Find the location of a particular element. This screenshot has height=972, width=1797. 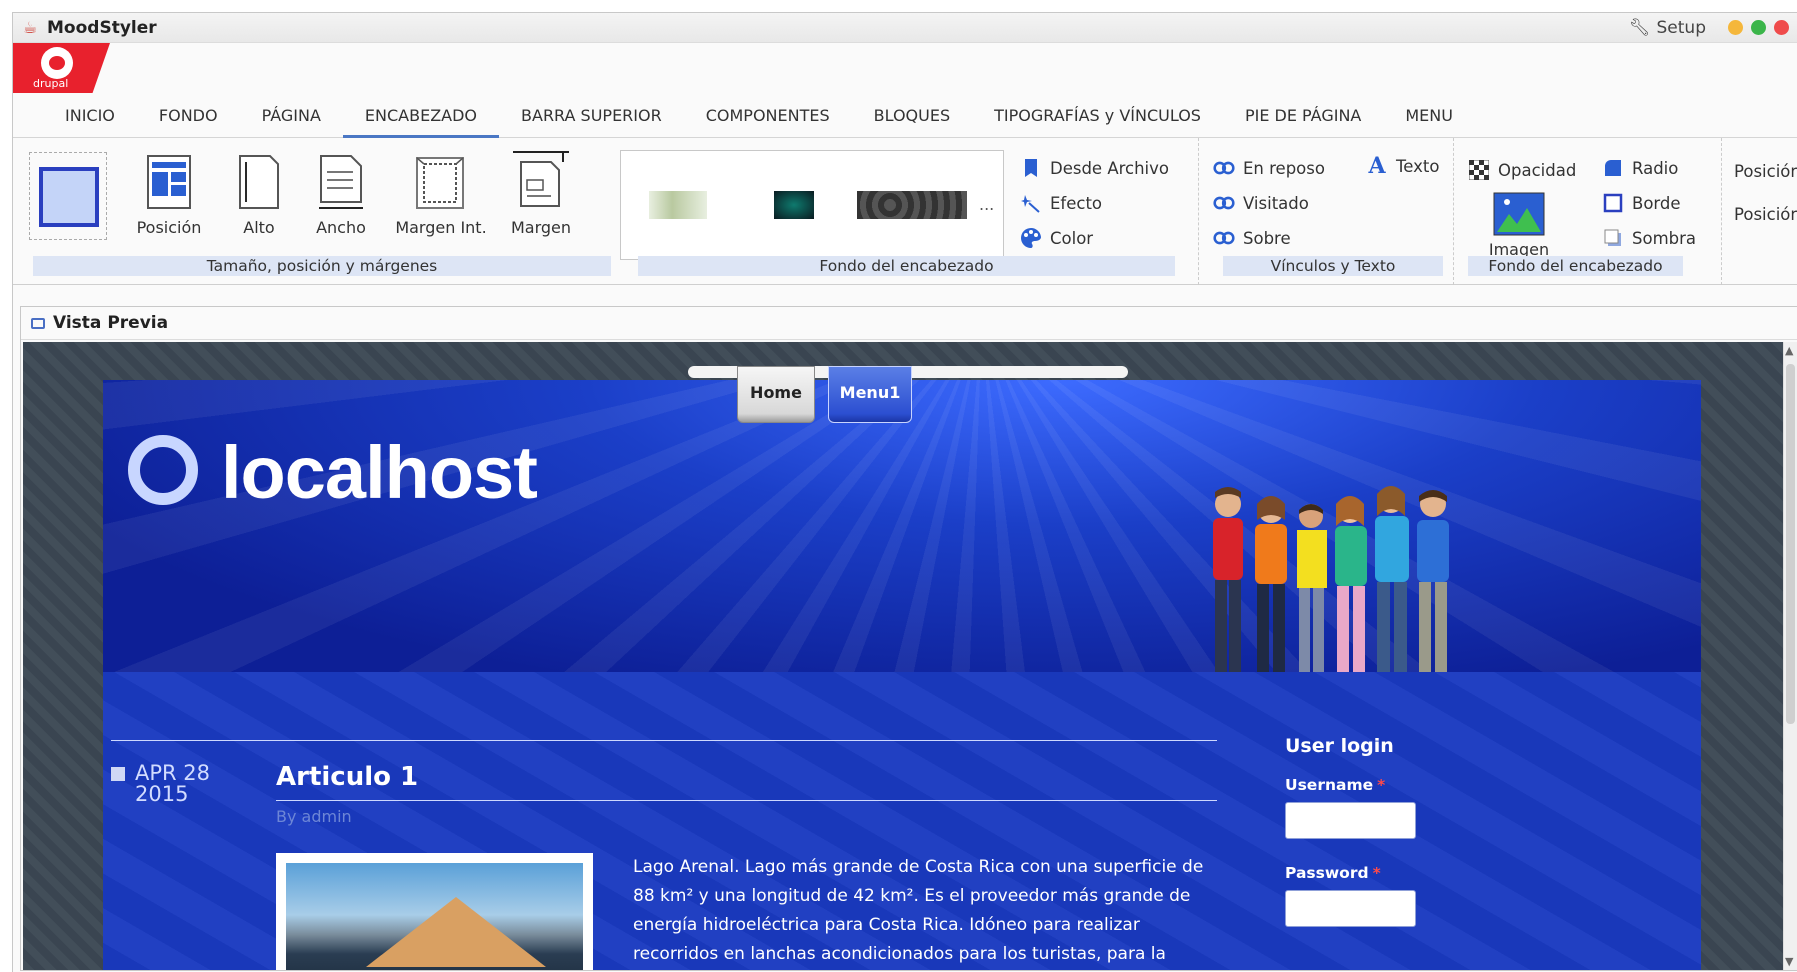

scroll-up-arrow-icon: ▲ is located at coordinates (1789, 350).